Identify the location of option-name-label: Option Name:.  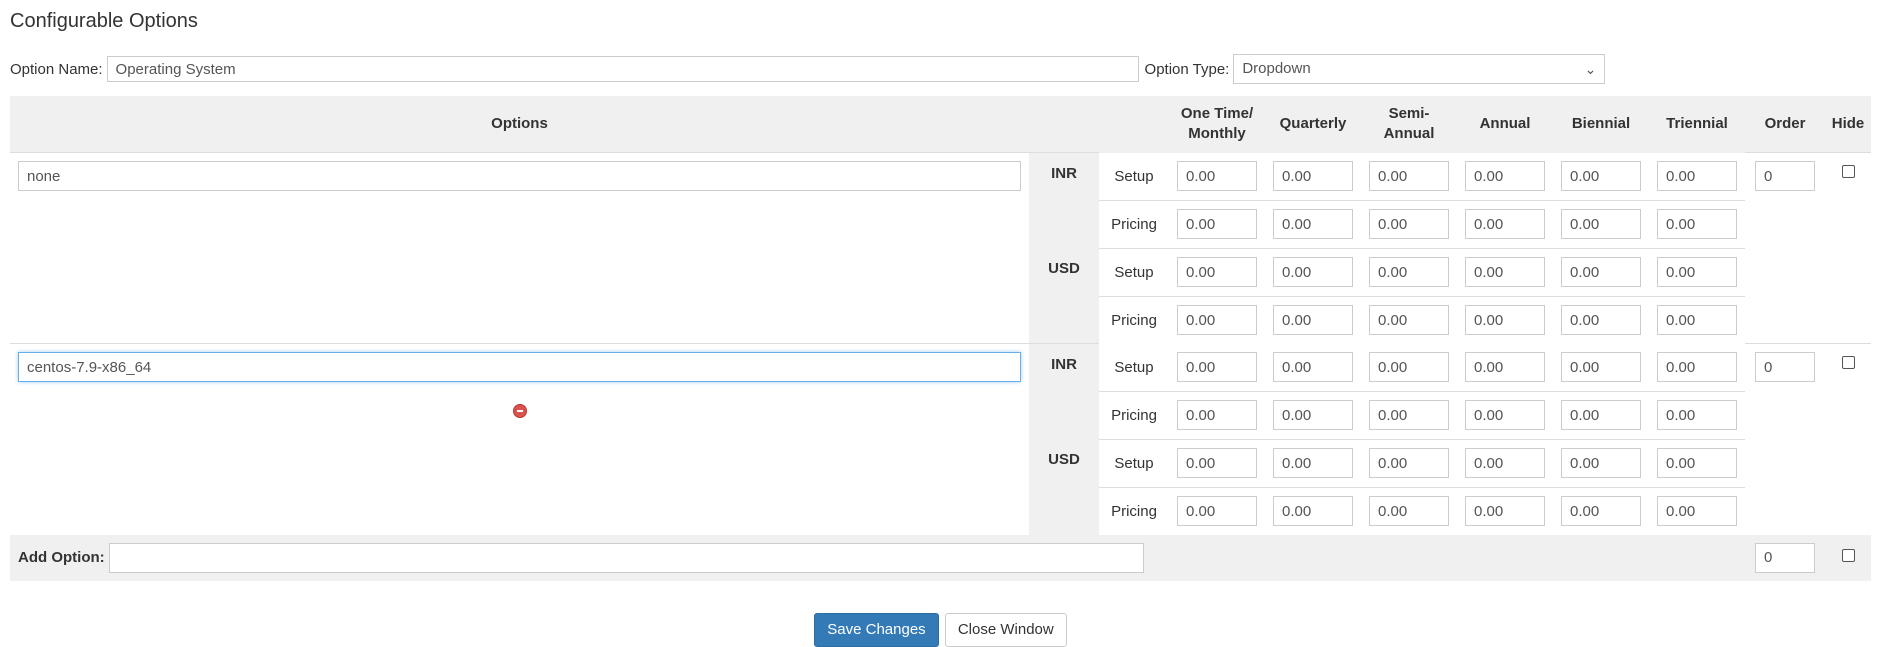
(56, 69).